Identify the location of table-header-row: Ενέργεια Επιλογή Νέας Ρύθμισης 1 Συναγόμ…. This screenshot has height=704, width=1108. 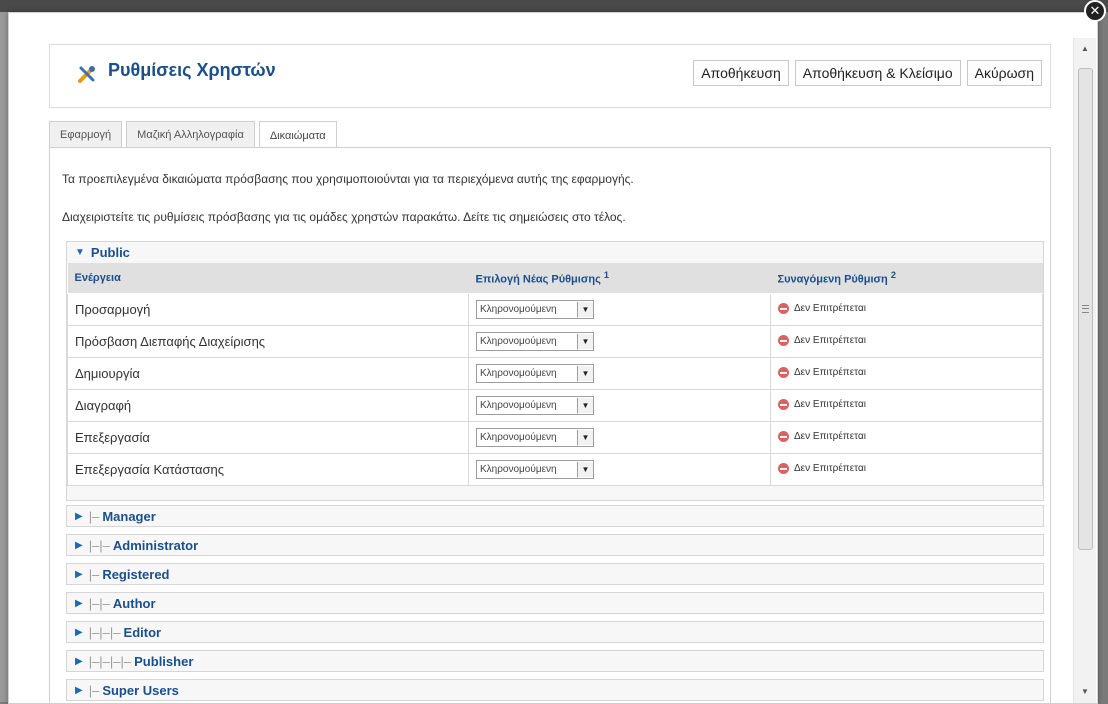
(555, 278).